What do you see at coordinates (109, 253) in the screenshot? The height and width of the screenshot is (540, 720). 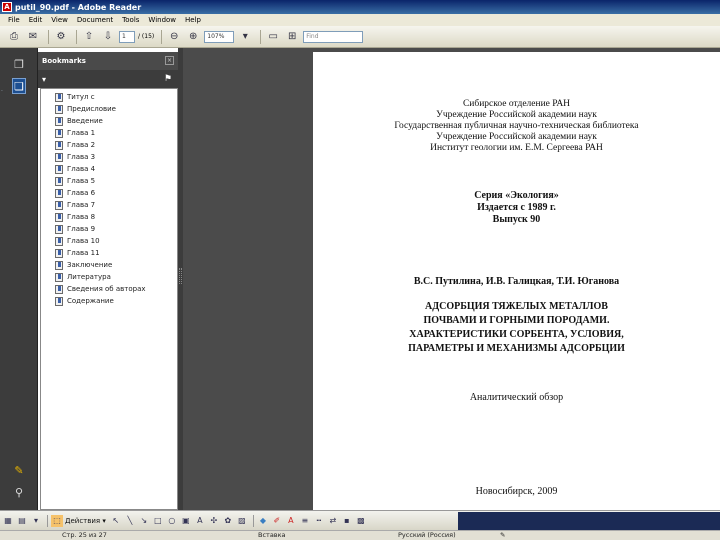 I see `bookmark-item: Глава 11` at bounding box center [109, 253].